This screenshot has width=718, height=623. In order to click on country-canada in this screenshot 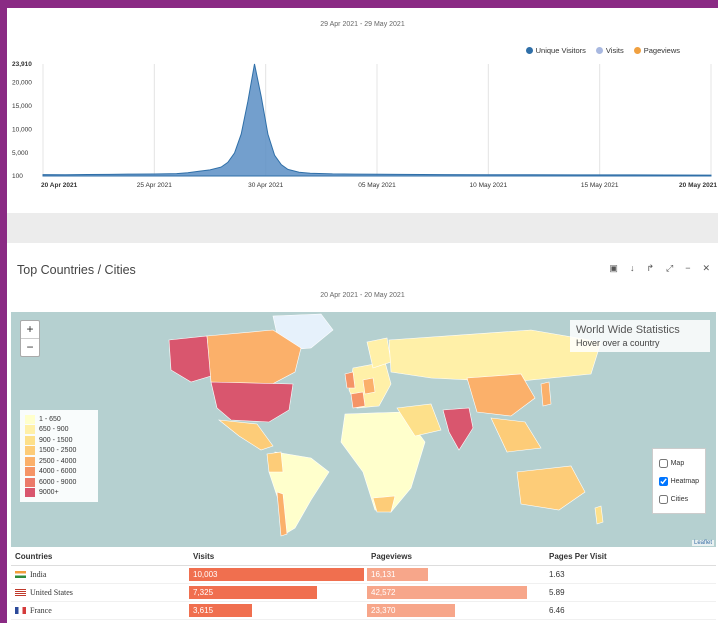, I will do `click(254, 360)`.